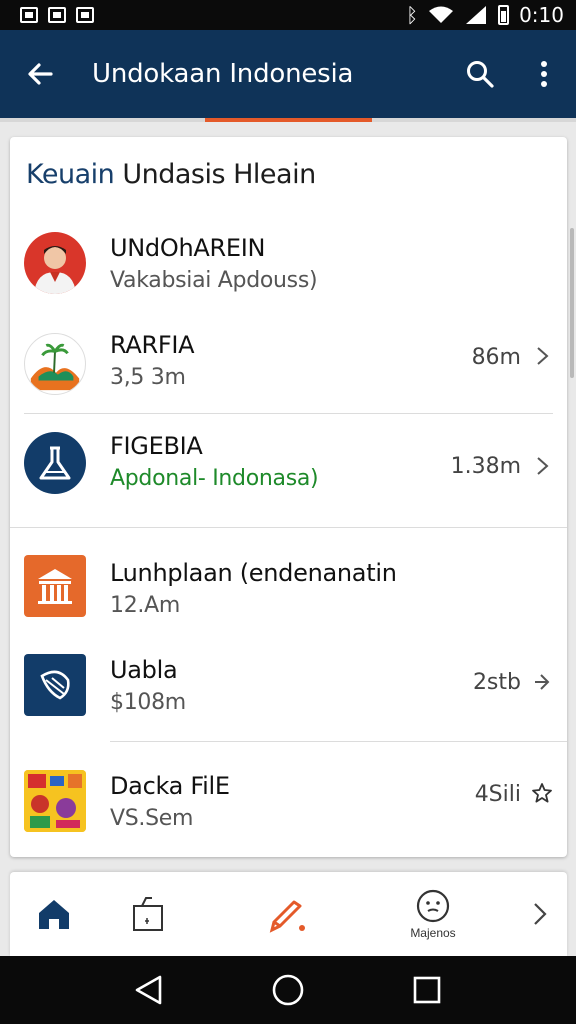 The image size is (576, 1024). I want to click on list-item-title: RARFIA, so click(152, 345).